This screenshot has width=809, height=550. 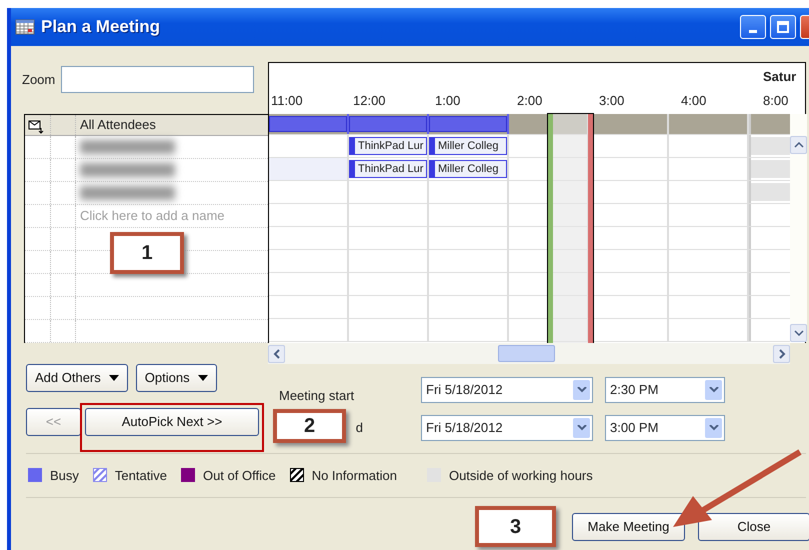 I want to click on callout-number: 2, so click(x=309, y=426).